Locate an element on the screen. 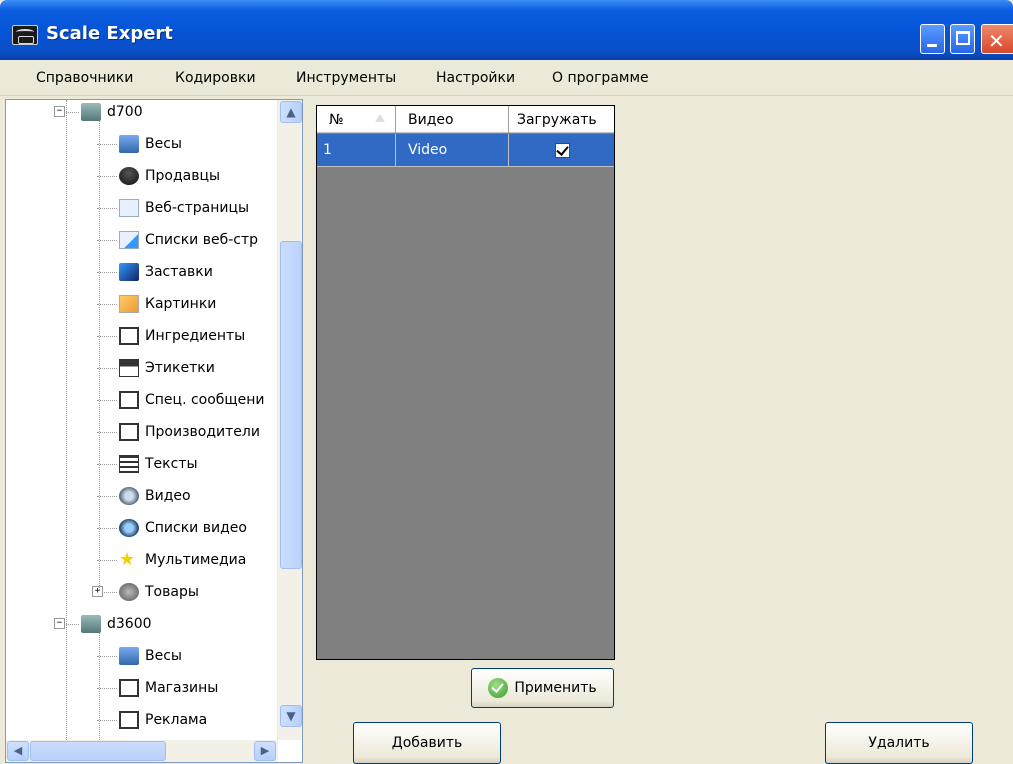 This screenshot has height=764, width=1013. column-header-video: Видео is located at coordinates (452, 119).